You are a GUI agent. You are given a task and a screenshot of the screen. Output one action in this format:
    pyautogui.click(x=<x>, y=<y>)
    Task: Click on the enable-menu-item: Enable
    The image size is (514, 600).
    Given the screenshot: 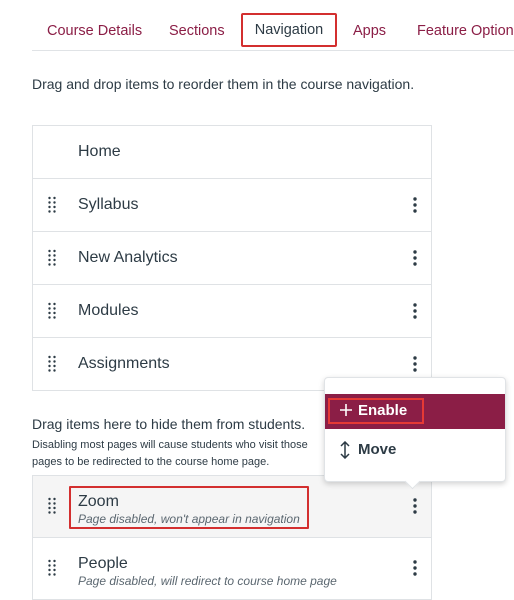 What is the action you would take?
    pyautogui.click(x=415, y=411)
    